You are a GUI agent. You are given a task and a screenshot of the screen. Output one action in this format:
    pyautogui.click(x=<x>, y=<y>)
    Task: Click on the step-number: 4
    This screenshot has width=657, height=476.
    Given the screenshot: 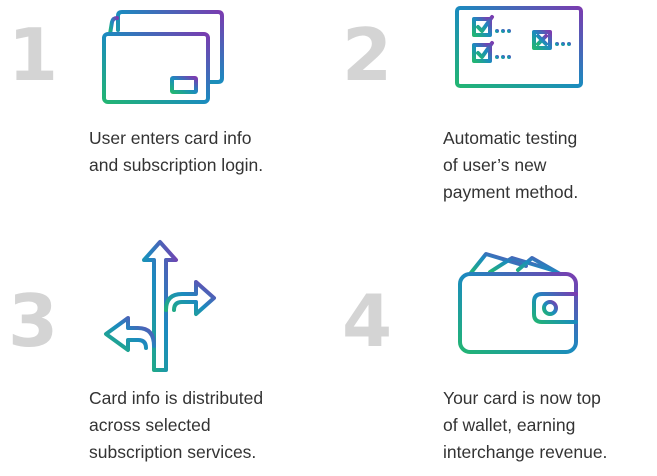 What is the action you would take?
    pyautogui.click(x=367, y=321)
    